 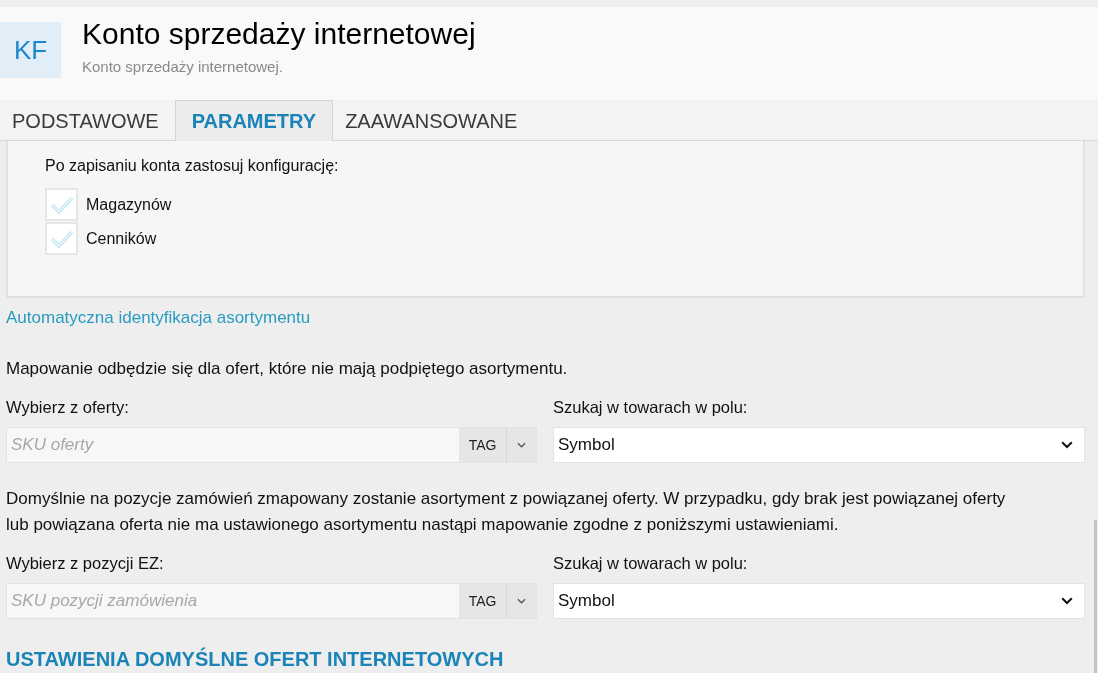 What do you see at coordinates (192, 166) in the screenshot?
I see `config-label: Po zapisaniu konta zastosuj konfigurację:` at bounding box center [192, 166].